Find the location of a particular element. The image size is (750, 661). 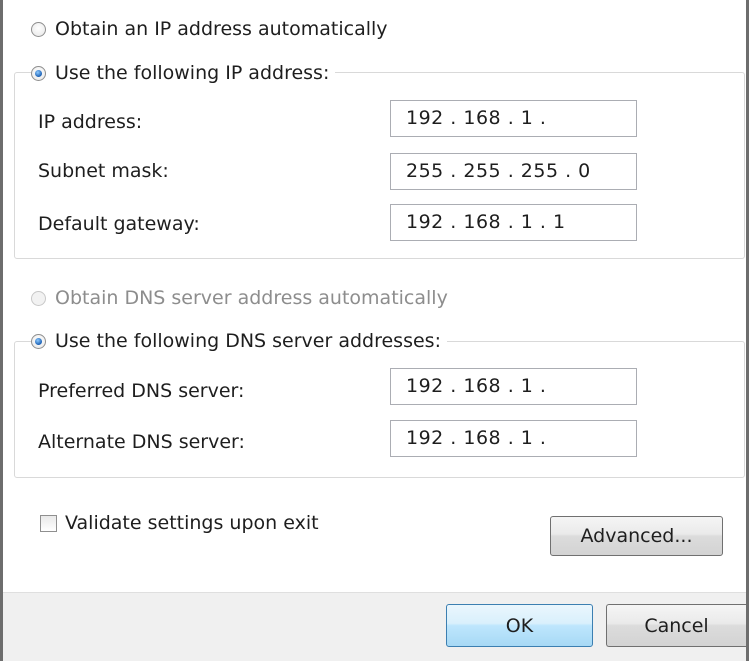

default-gateway-label: Default gateway: is located at coordinates (119, 224).